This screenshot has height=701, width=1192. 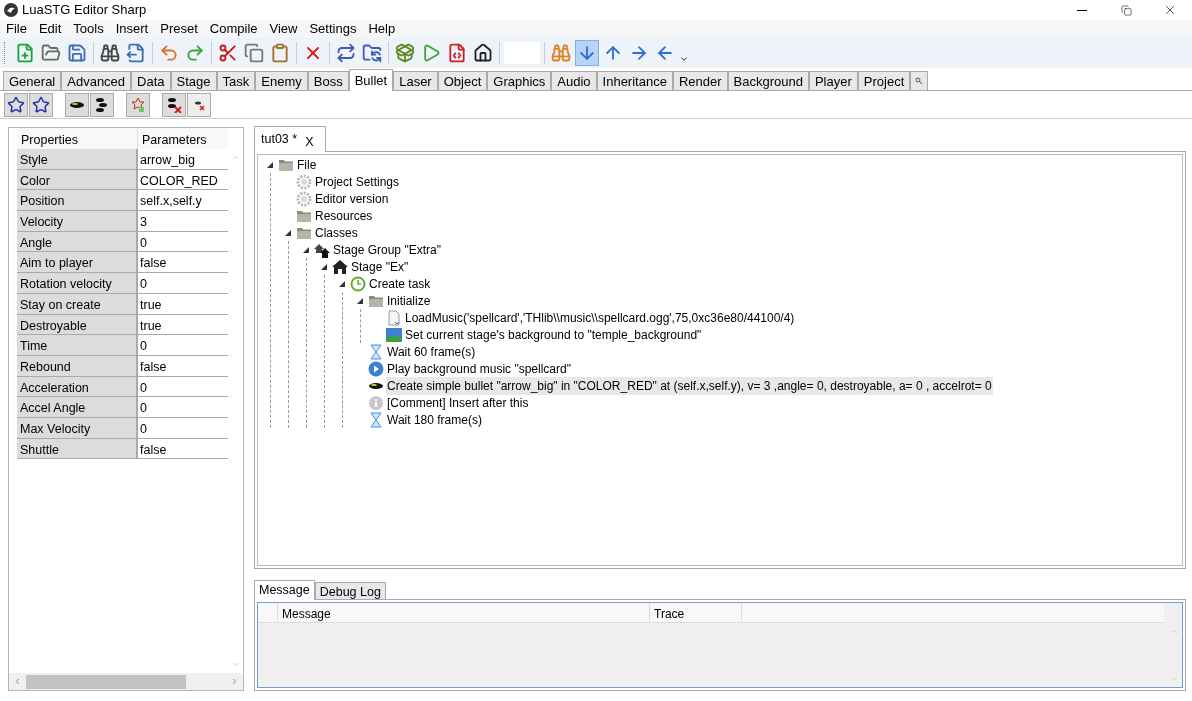 What do you see at coordinates (689, 385) in the screenshot?
I see `tree-node: Create simple bullet "arrow_big" in "COLOR_RED" at (self.x,self.y), v= 3 ,angle= 0, destroyable, a= 0 , accelrot= 0` at bounding box center [689, 385].